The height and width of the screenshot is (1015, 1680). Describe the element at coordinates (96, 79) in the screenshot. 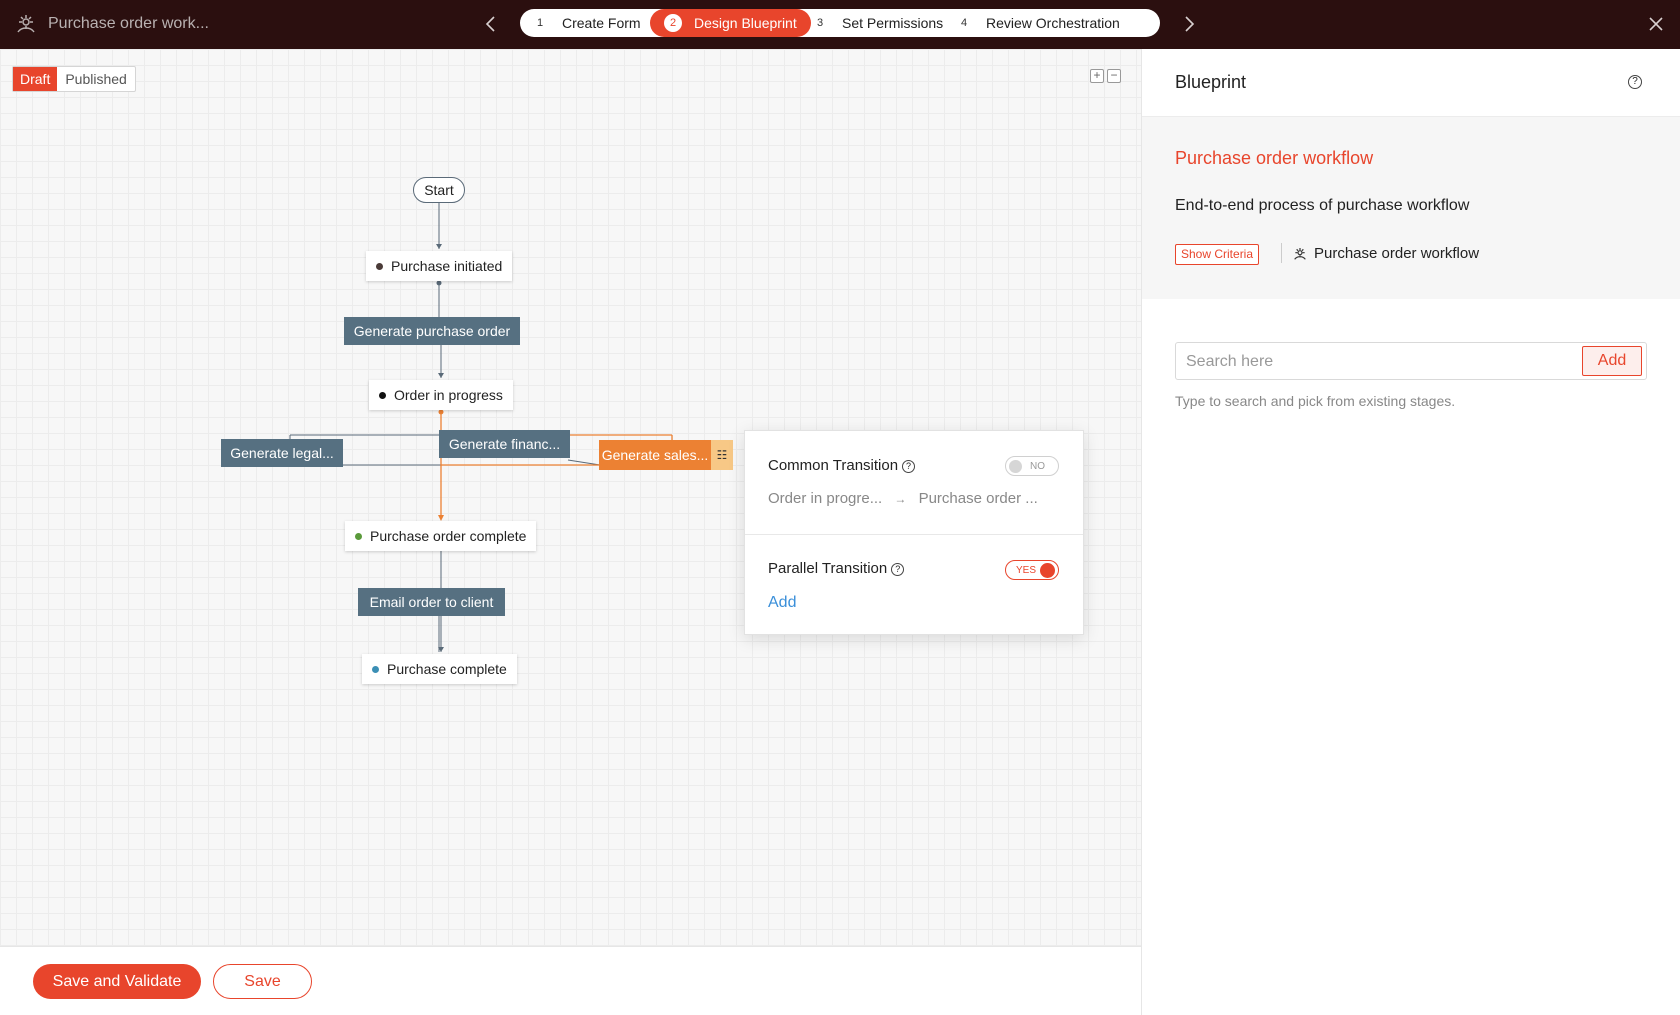

I see `published-tab: Published` at that location.